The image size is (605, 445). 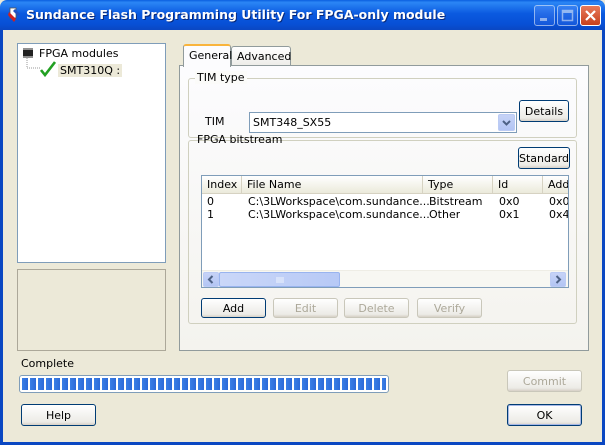 I want to click on progress-bar, so click(x=204, y=384).